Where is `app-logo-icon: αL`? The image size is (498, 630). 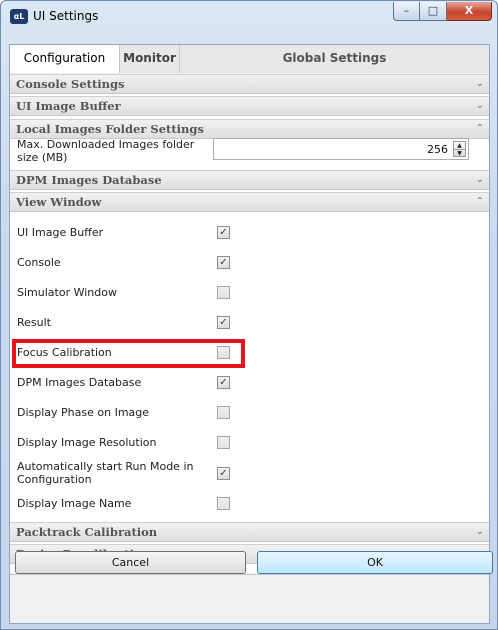
app-logo-icon: αL is located at coordinates (19, 16).